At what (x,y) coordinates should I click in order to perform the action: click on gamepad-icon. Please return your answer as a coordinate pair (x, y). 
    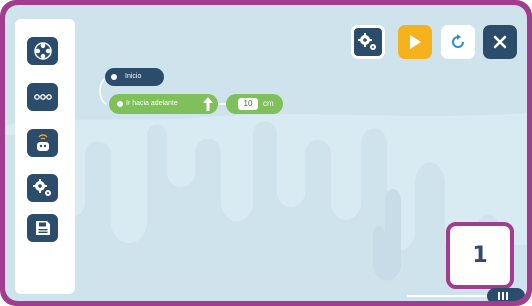
    Looking at the image, I should click on (42, 51).